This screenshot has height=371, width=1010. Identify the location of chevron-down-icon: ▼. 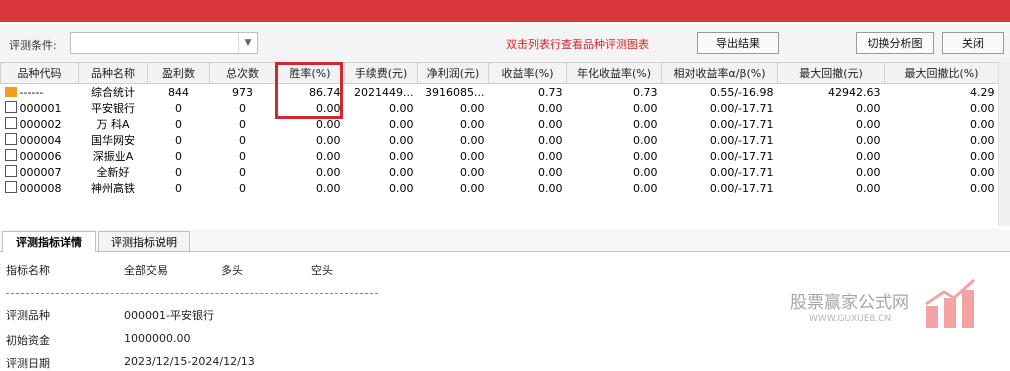
(247, 43).